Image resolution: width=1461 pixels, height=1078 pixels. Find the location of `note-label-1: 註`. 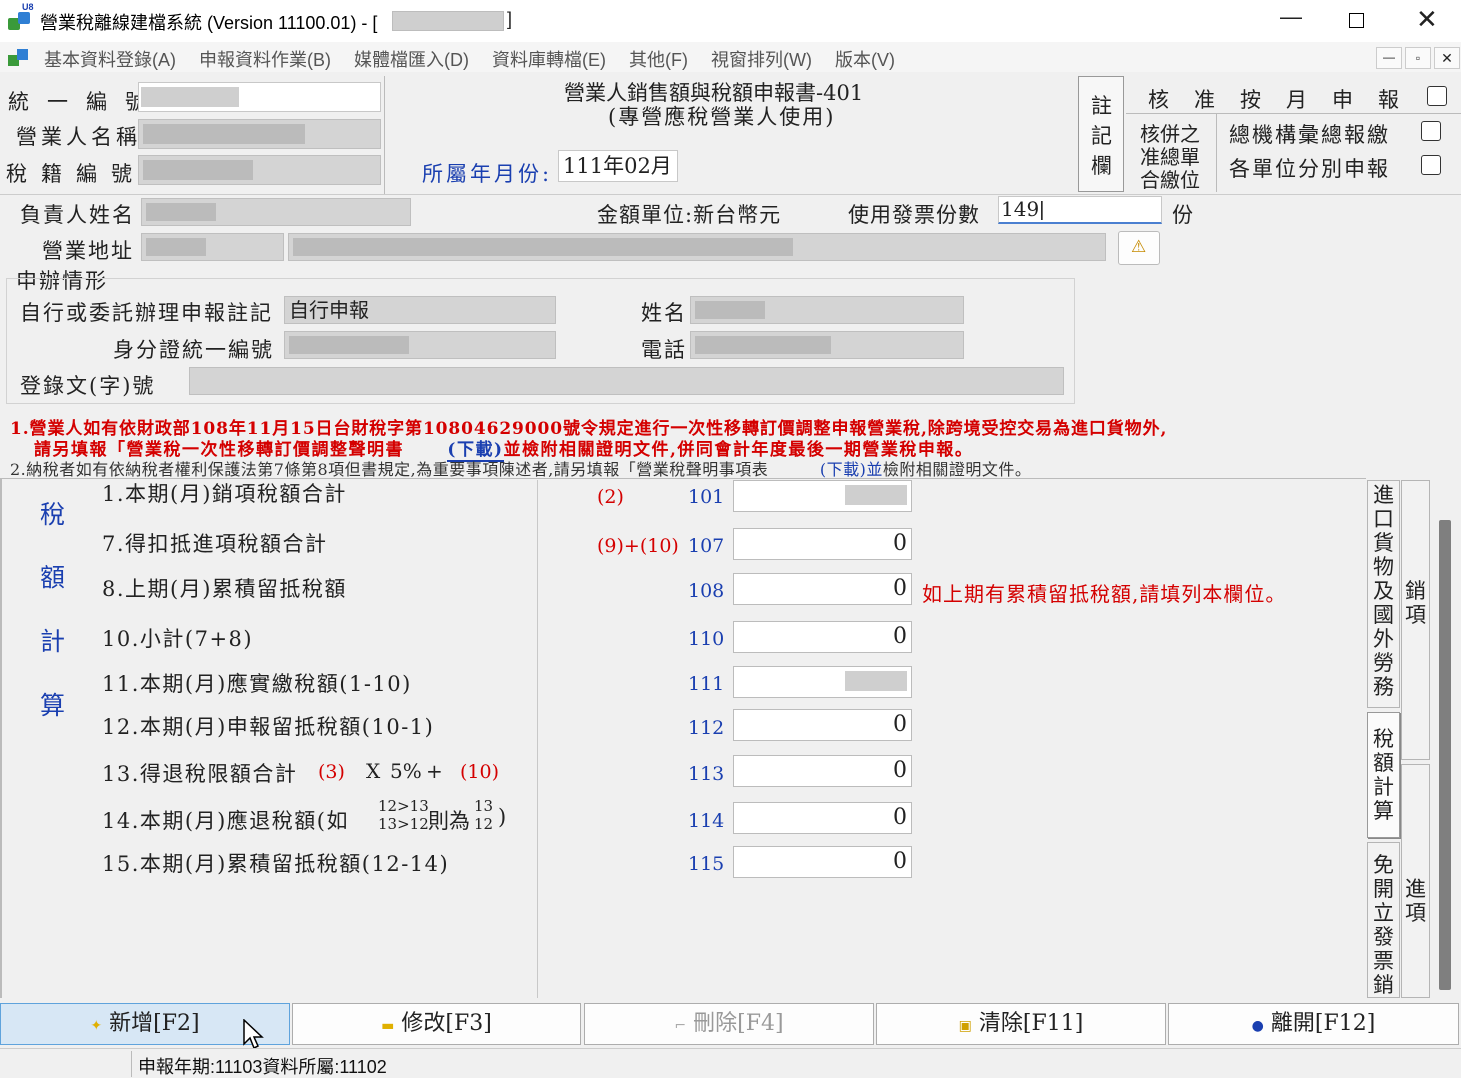

note-label-1: 註 is located at coordinates (1101, 106).